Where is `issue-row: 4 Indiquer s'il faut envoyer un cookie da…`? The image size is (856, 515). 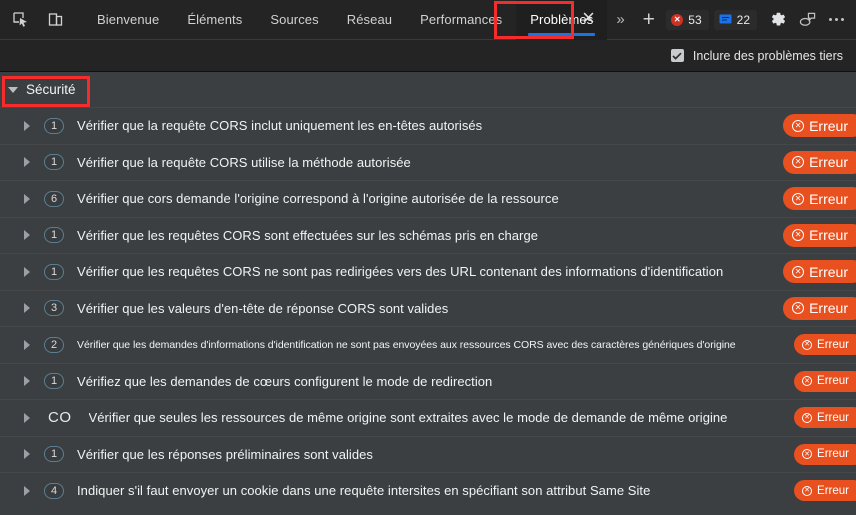 issue-row: 4 Indiquer s'il faut envoyer un cookie da… is located at coordinates (428, 490).